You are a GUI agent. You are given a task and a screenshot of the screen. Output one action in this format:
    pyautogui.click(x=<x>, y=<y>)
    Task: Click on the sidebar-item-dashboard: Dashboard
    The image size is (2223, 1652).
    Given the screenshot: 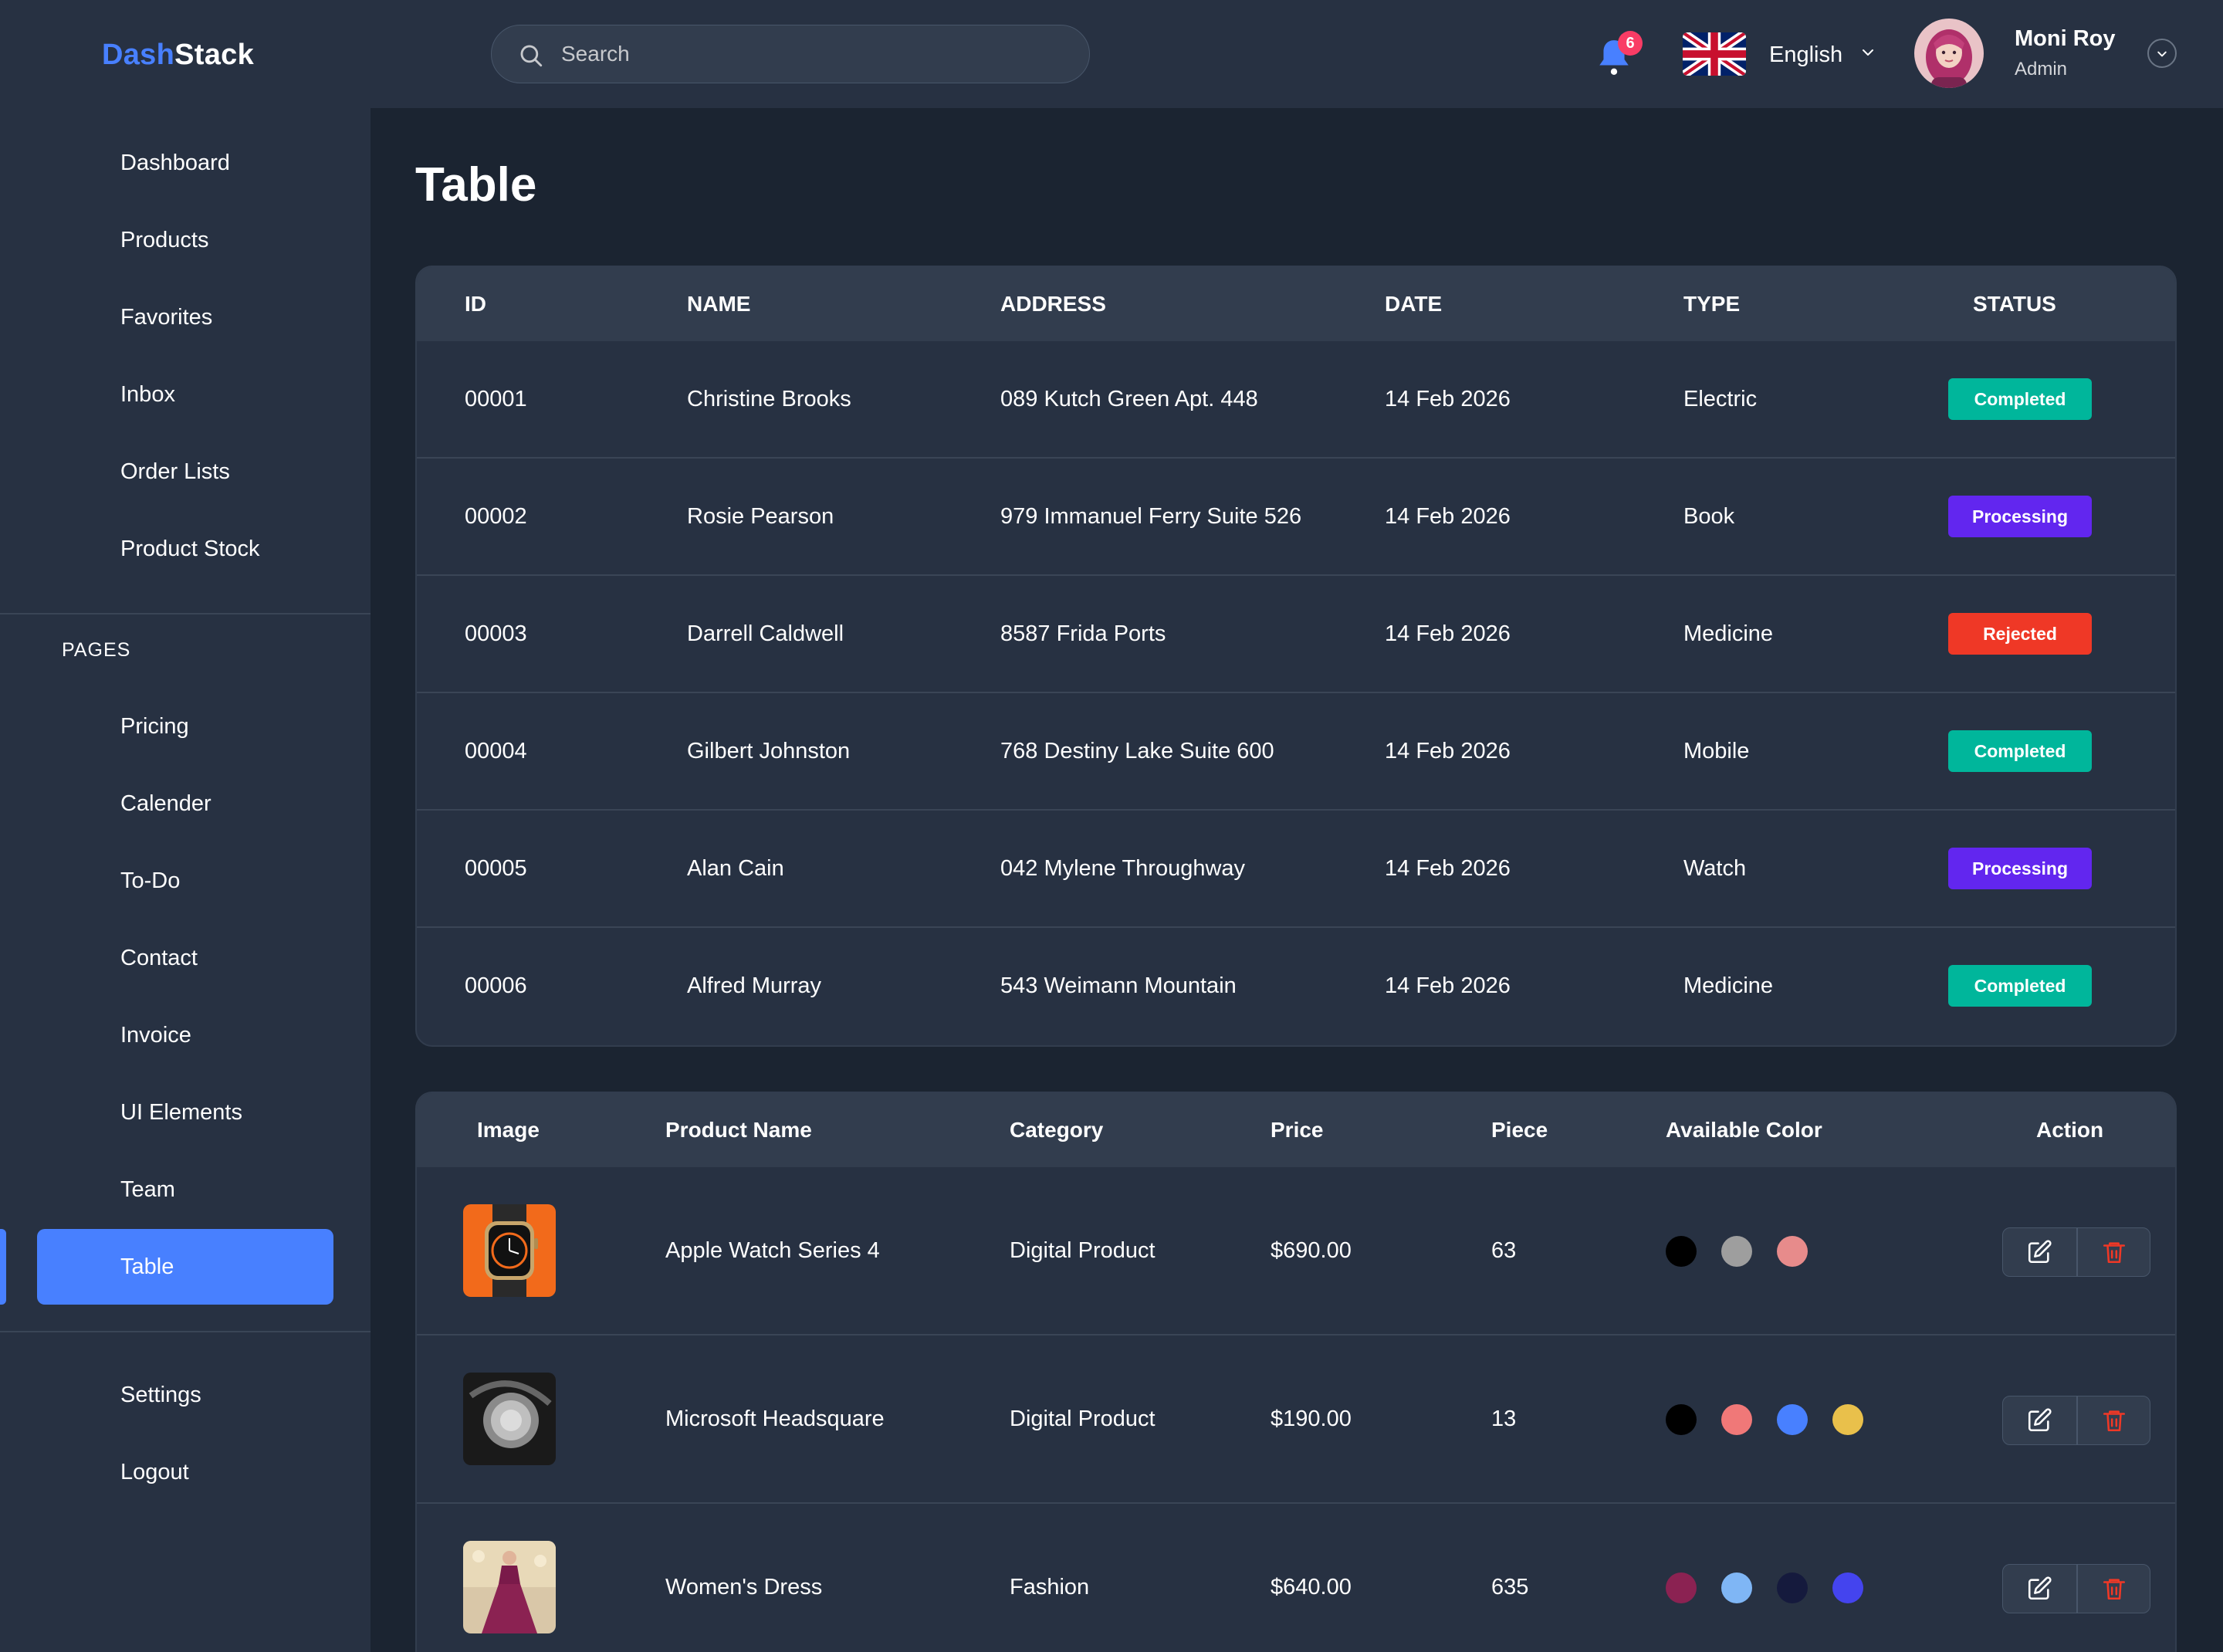 What is the action you would take?
    pyautogui.click(x=185, y=163)
    